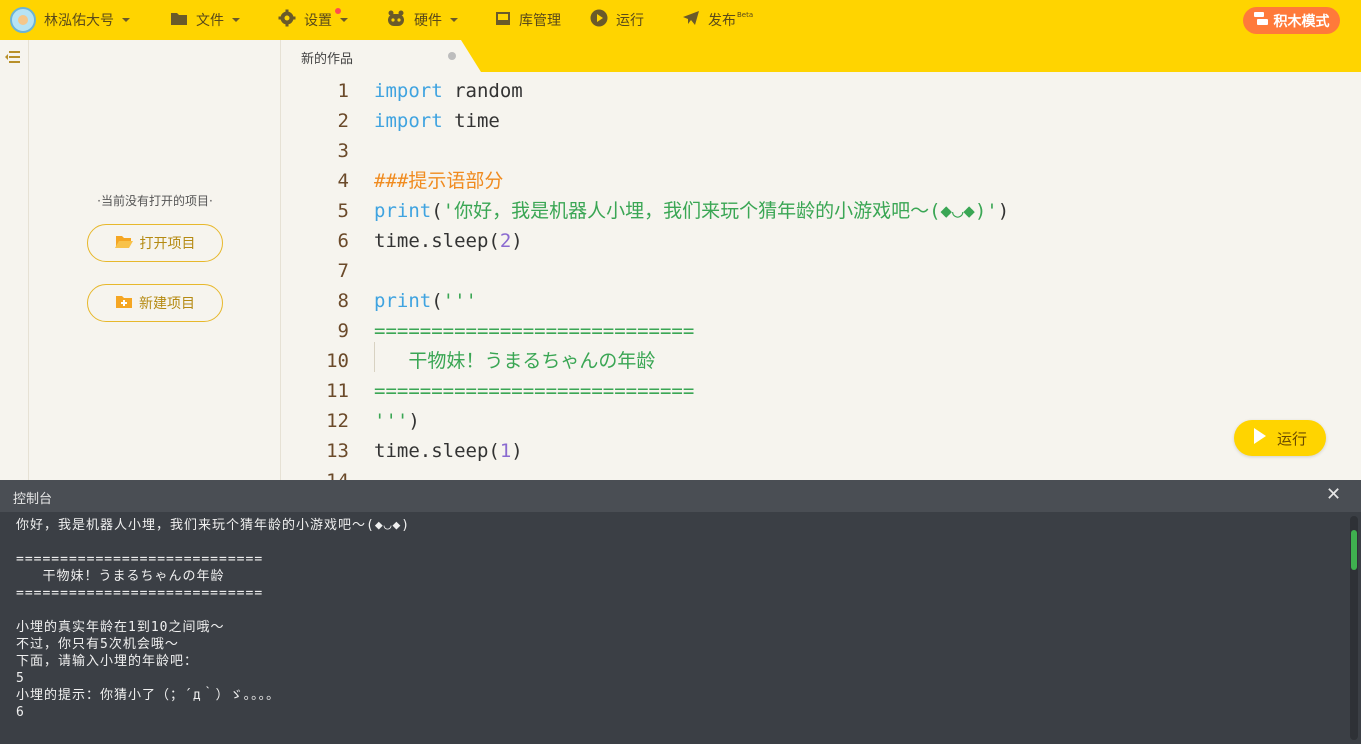 The image size is (1361, 744). What do you see at coordinates (448, 451) in the screenshot?
I see `code-text: time.sleep(1)` at bounding box center [448, 451].